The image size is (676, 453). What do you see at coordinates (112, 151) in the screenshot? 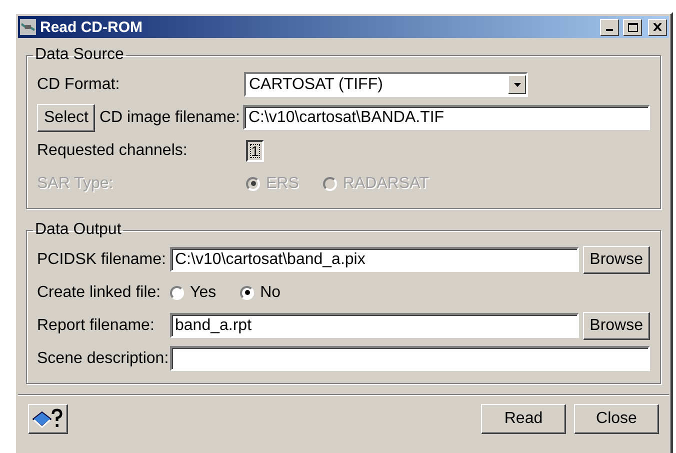
I see `field-label: Requested channels:` at bounding box center [112, 151].